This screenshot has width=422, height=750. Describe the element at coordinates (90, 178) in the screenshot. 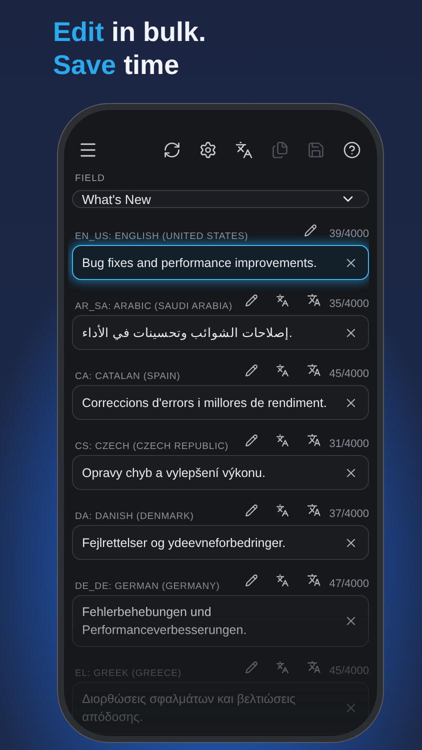

I see `field-label: FIELD` at that location.